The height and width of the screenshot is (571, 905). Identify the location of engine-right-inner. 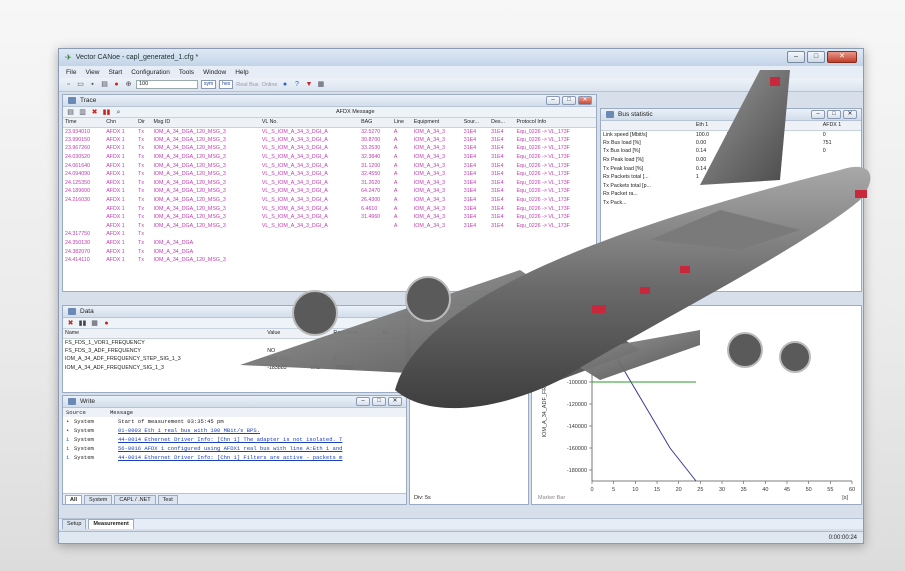
(745, 350).